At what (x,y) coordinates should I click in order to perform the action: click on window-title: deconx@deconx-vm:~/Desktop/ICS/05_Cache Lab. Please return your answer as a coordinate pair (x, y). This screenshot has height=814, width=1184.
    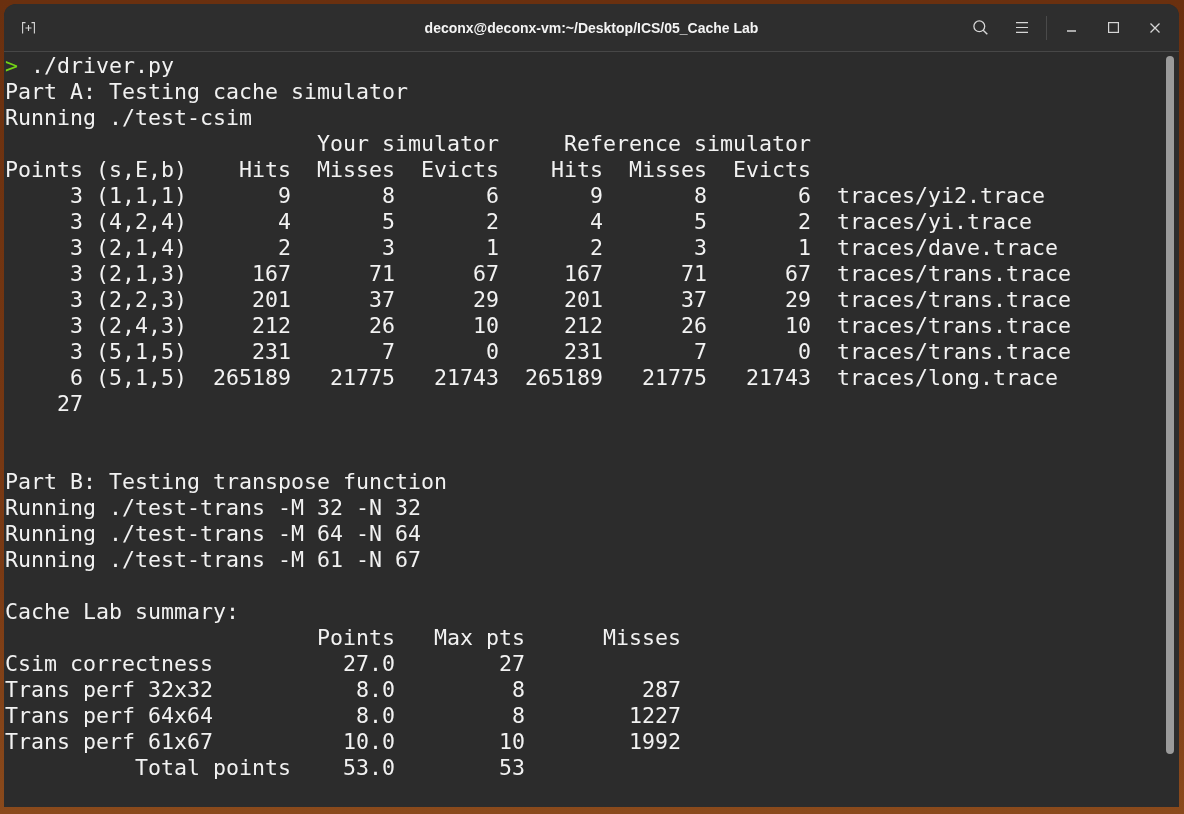
    Looking at the image, I should click on (591, 27).